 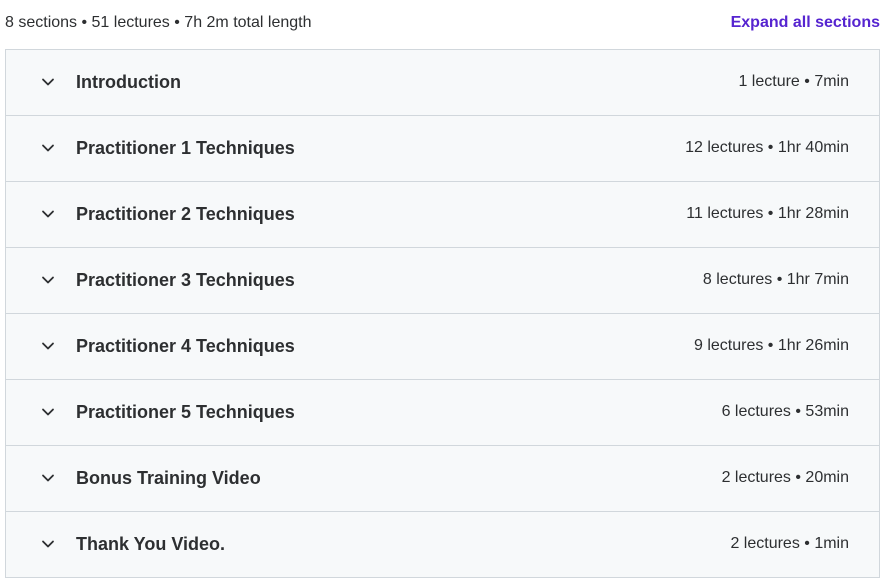 What do you see at coordinates (185, 148) in the screenshot?
I see `section-title: Practitioner 1 Techniques` at bounding box center [185, 148].